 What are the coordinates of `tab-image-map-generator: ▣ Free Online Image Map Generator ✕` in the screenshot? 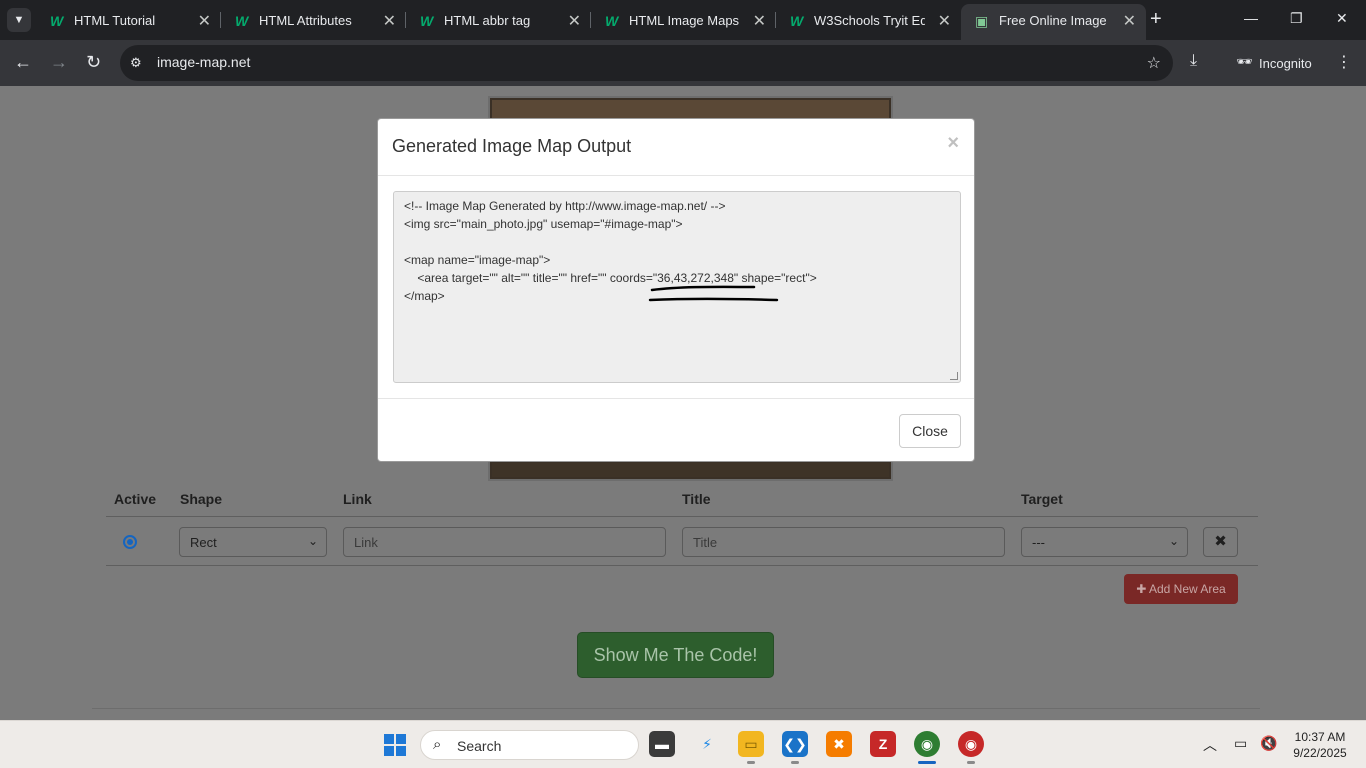 It's located at (1053, 22).